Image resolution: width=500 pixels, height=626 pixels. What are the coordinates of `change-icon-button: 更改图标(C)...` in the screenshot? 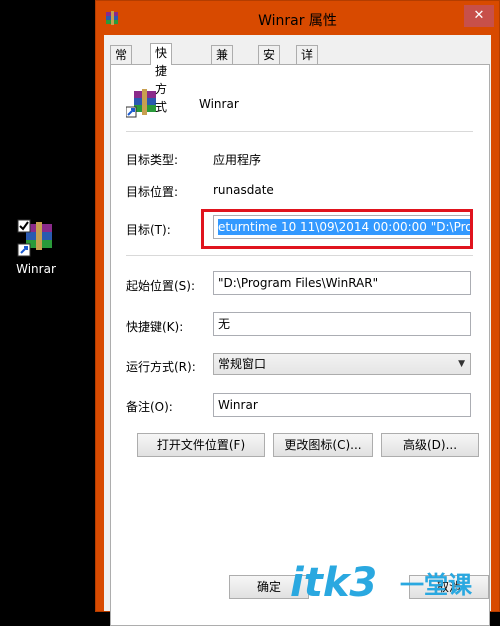 It's located at (323, 445).